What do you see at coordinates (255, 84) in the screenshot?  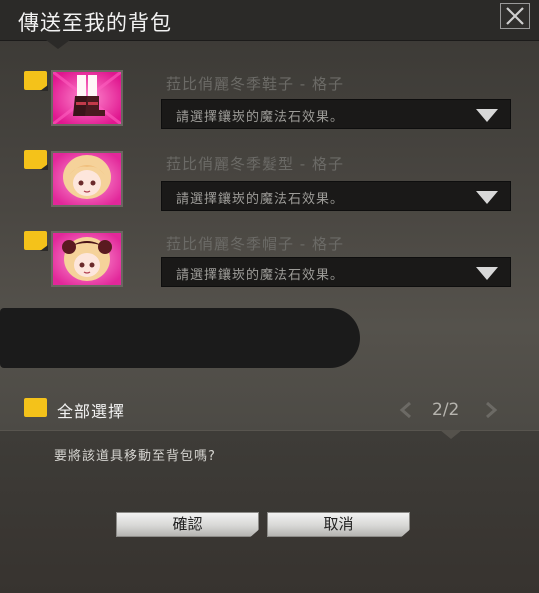 I see `item-name: 菈比俏麗冬季鞋子 - 格子` at bounding box center [255, 84].